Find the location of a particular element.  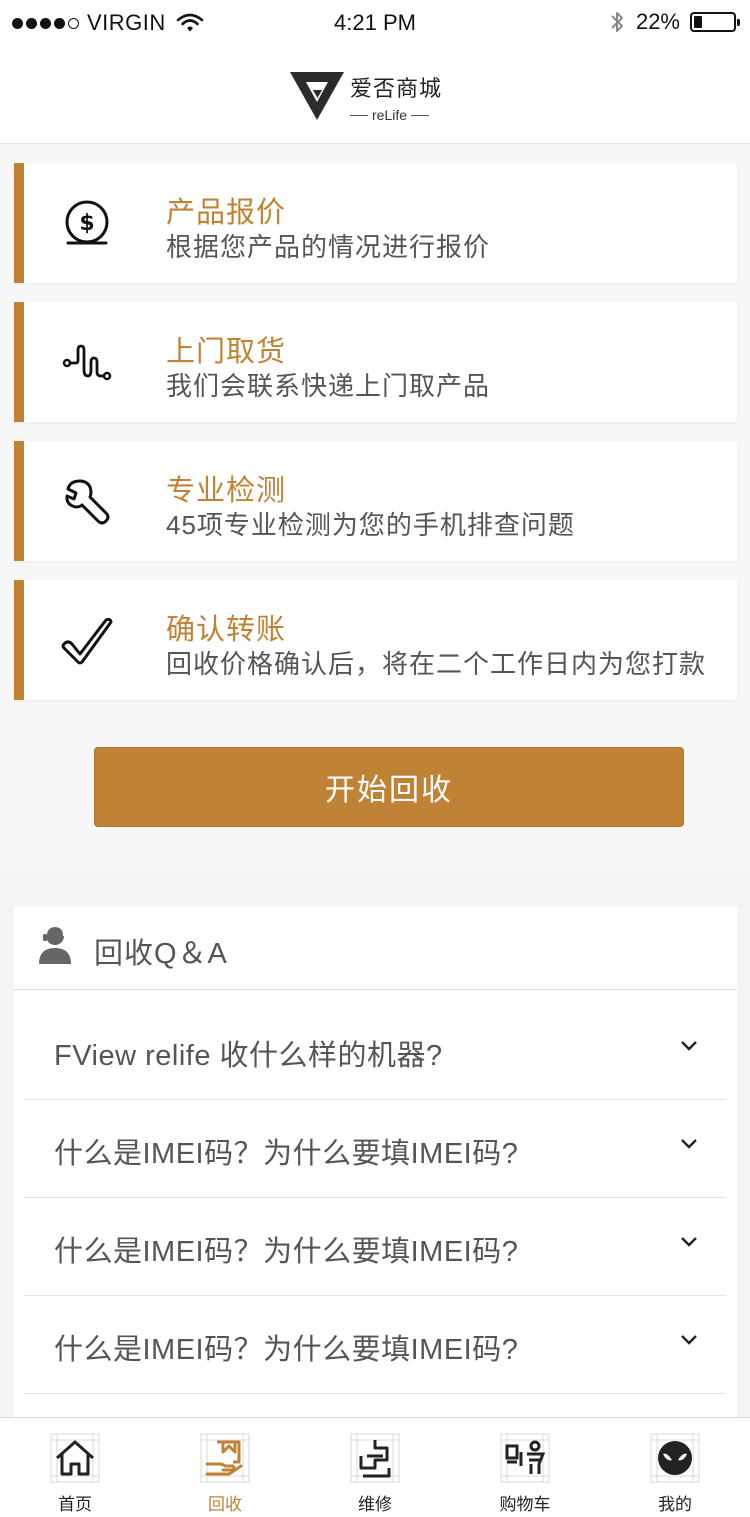

tab-recycle: 回收 is located at coordinates (225, 1467).